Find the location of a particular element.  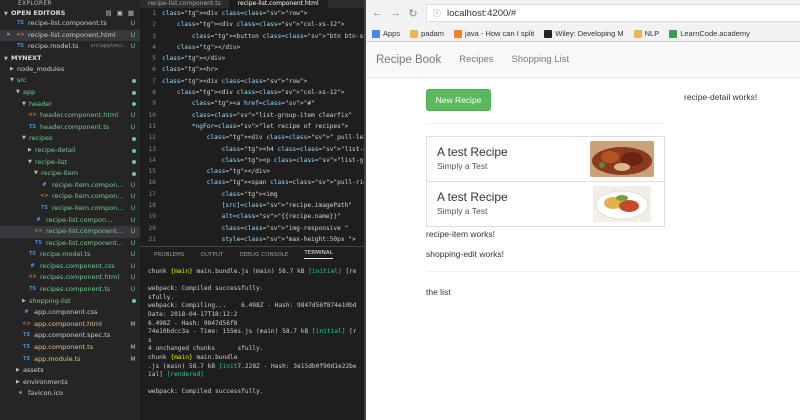

new-file-icon: ▤ is located at coordinates (109, 13).